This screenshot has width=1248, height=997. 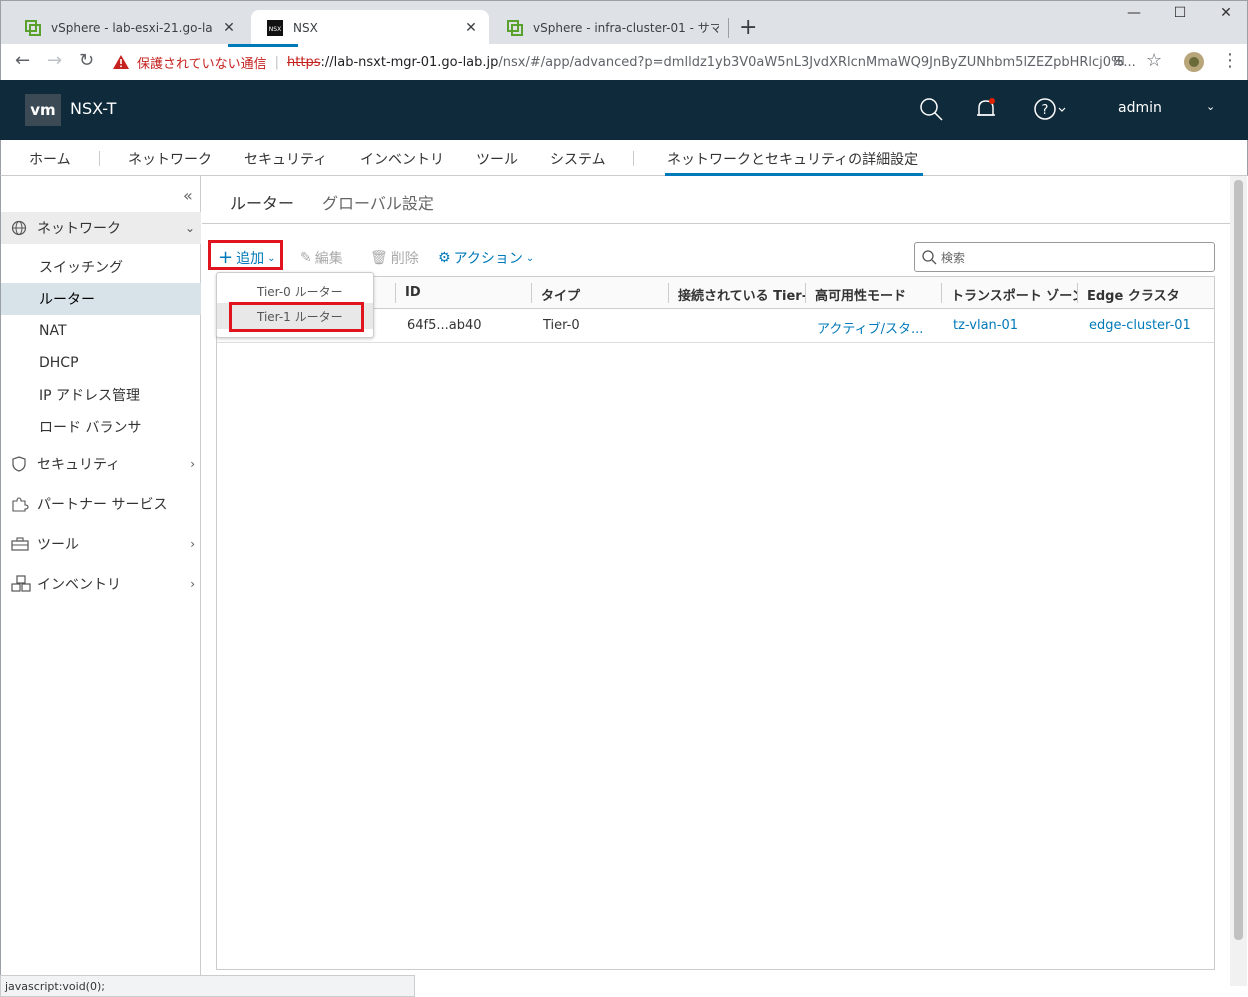 What do you see at coordinates (402, 159) in the screenshot?
I see `nav-inventory: インベントリ` at bounding box center [402, 159].